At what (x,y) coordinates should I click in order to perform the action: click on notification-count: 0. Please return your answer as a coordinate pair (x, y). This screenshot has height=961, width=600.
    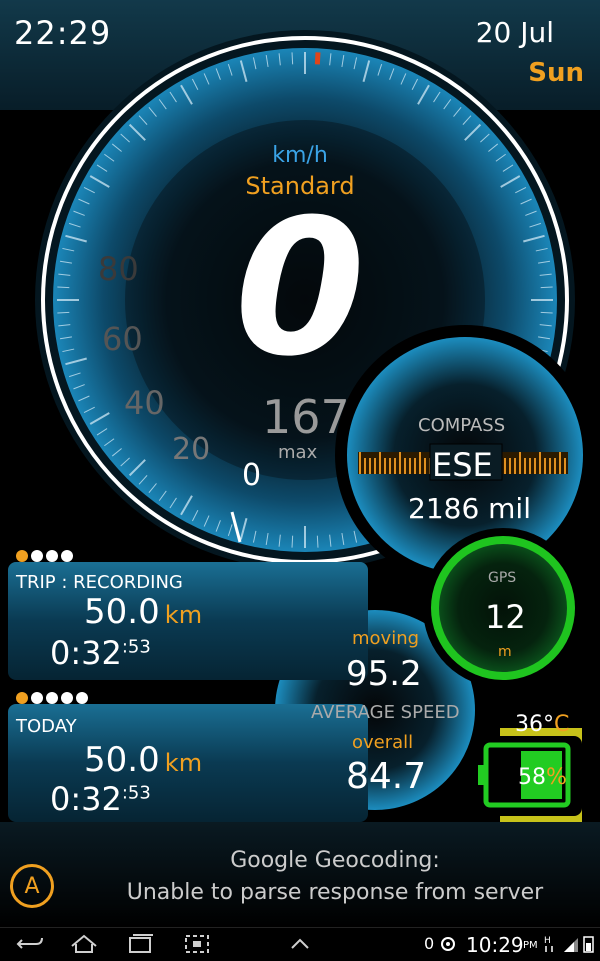
    Looking at the image, I should click on (429, 943).